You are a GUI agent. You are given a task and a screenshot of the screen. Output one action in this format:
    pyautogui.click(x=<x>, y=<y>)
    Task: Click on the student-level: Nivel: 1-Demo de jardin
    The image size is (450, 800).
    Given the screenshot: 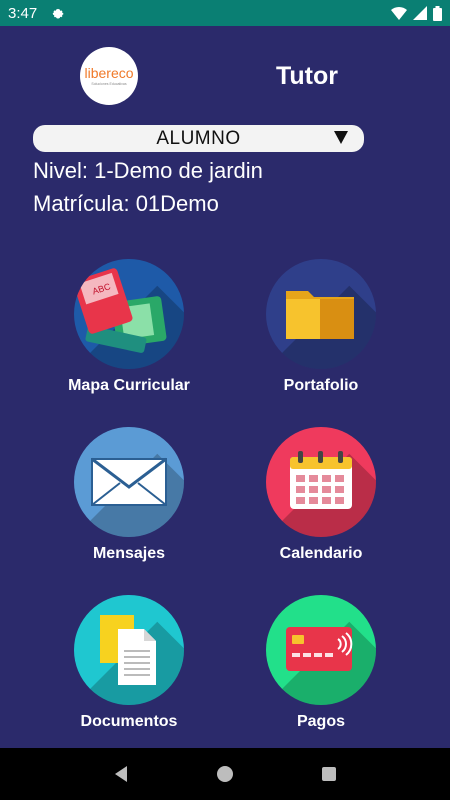 What is the action you would take?
    pyautogui.click(x=148, y=170)
    